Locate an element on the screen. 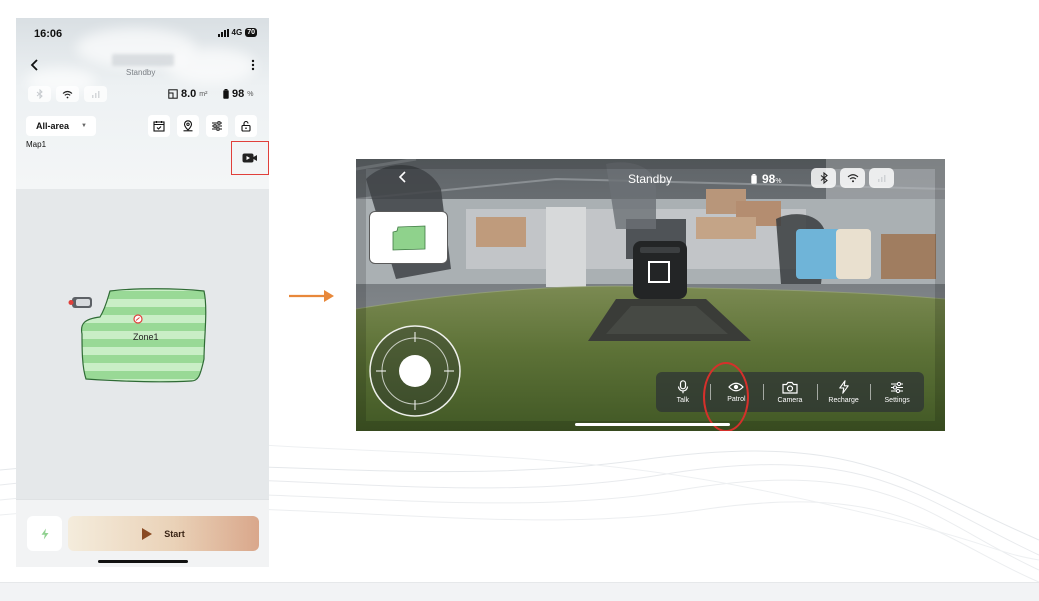 The width and height of the screenshot is (1039, 601). mini-map-zone is located at coordinates (408, 237).